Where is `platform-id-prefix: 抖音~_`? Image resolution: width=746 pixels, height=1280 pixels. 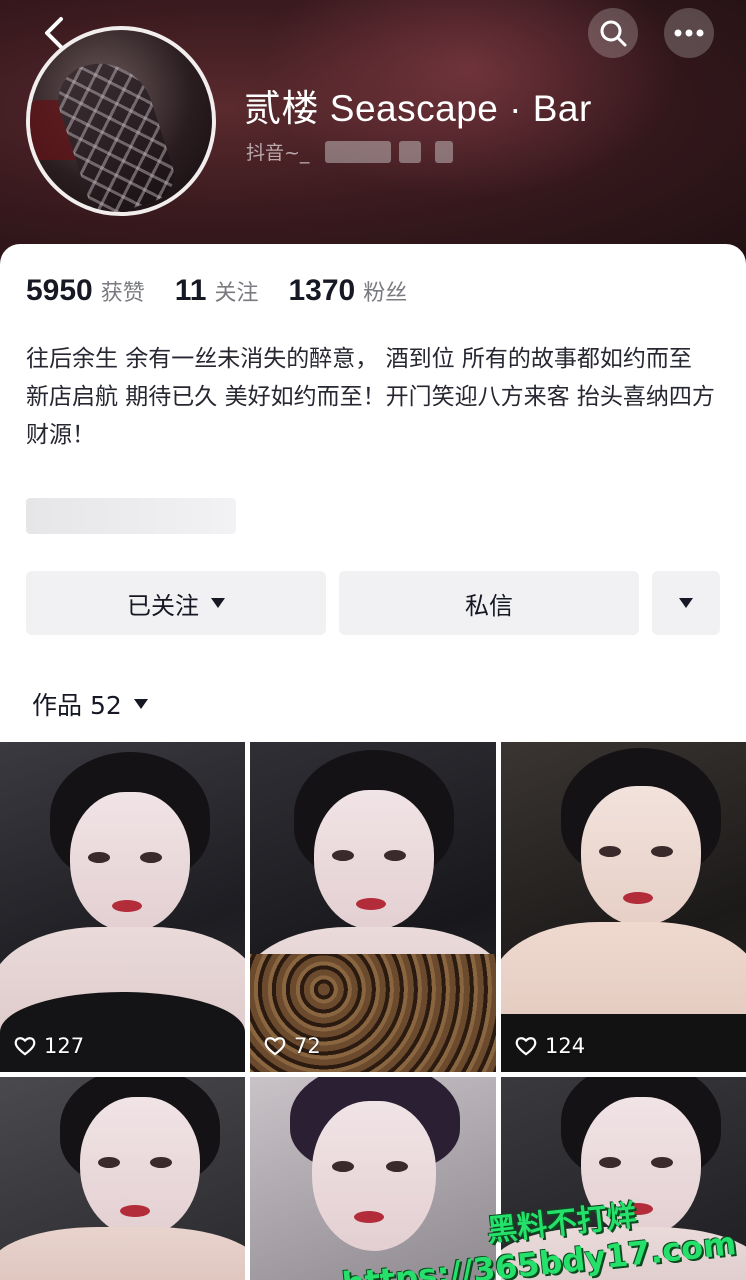 platform-id-prefix: 抖音~_ is located at coordinates (278, 153).